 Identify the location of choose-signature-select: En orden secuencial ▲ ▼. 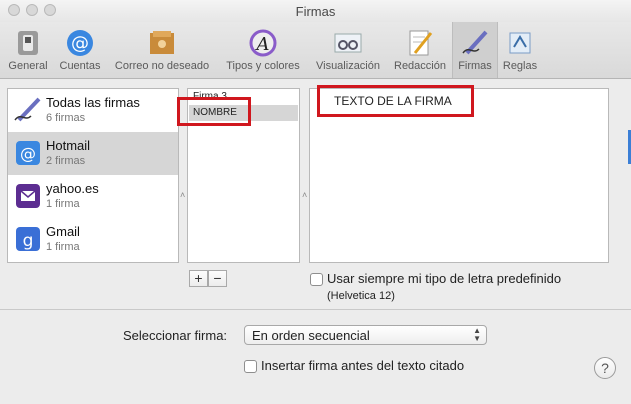
(365, 335).